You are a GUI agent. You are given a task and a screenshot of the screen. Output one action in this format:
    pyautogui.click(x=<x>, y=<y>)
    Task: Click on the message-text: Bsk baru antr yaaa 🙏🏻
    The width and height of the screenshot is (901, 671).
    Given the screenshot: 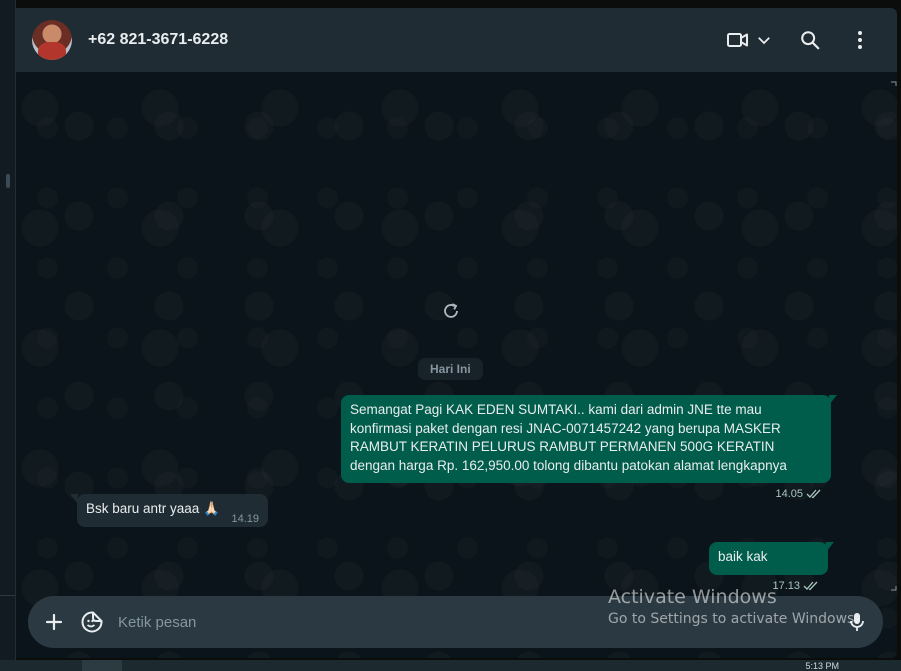 What is the action you would take?
    pyautogui.click(x=153, y=508)
    